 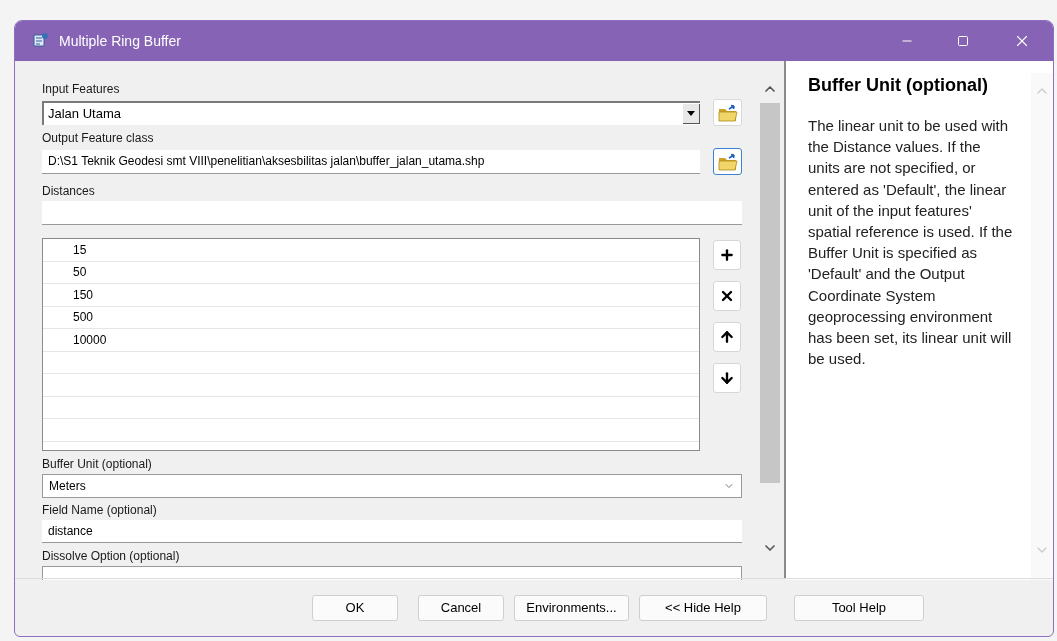 What do you see at coordinates (81, 89) in the screenshot?
I see `field-label: Input Features` at bounding box center [81, 89].